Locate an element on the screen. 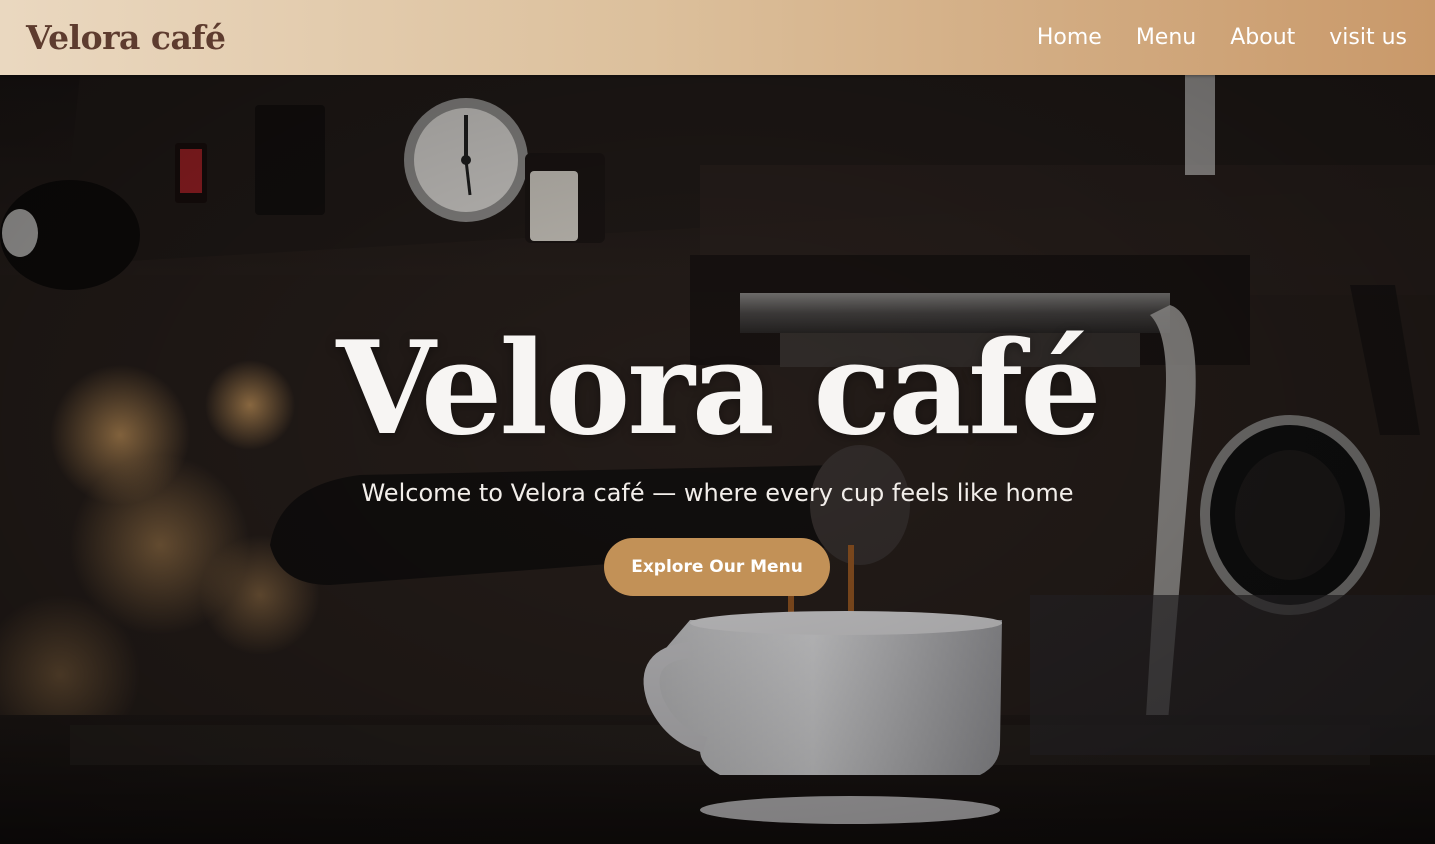 This screenshot has height=844, width=1435. nav-link-menu: Menu is located at coordinates (1166, 37).